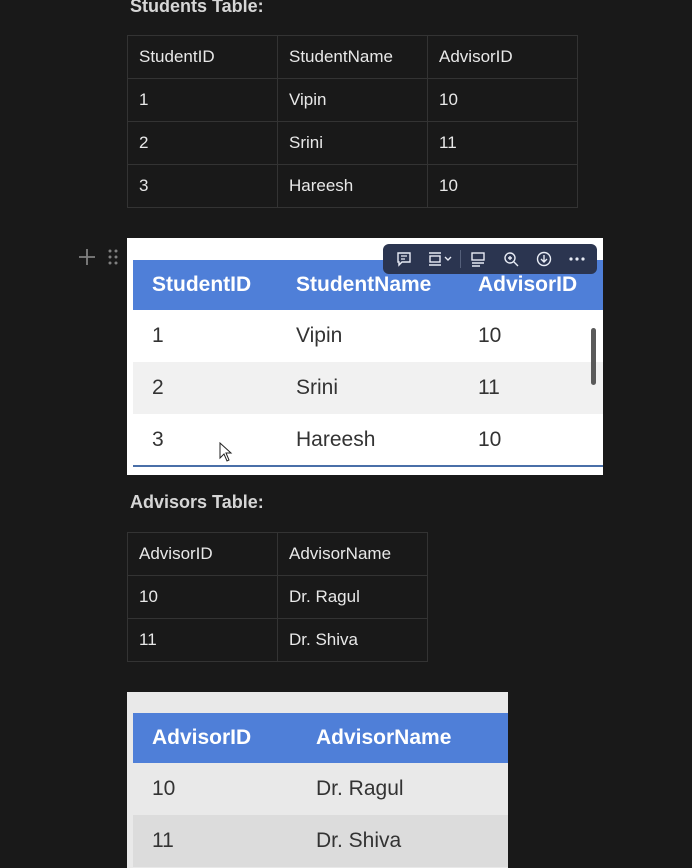  What do you see at coordinates (352, 597) in the screenshot?
I see `table-cell: Dr. Ragul` at bounding box center [352, 597].